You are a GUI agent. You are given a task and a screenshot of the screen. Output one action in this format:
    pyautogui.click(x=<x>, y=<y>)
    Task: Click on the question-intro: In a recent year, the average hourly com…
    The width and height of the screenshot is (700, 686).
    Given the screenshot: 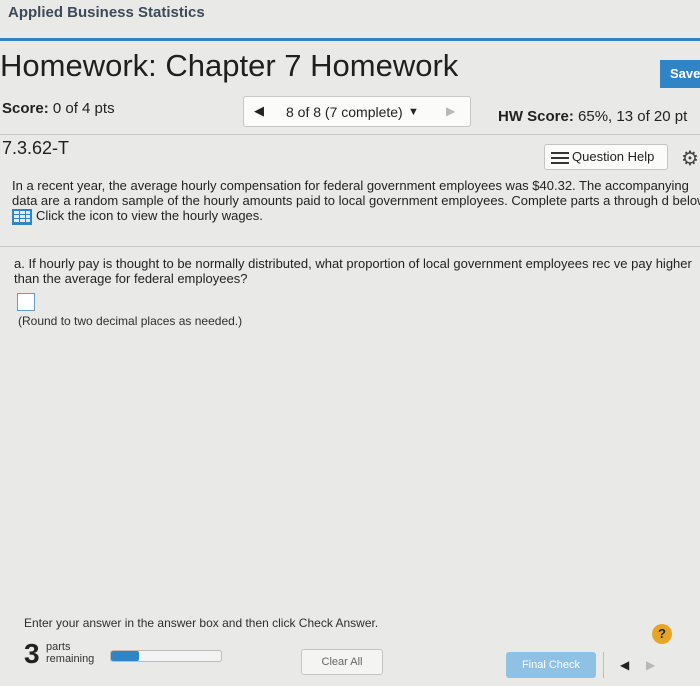 What is the action you would take?
    pyautogui.click(x=356, y=201)
    